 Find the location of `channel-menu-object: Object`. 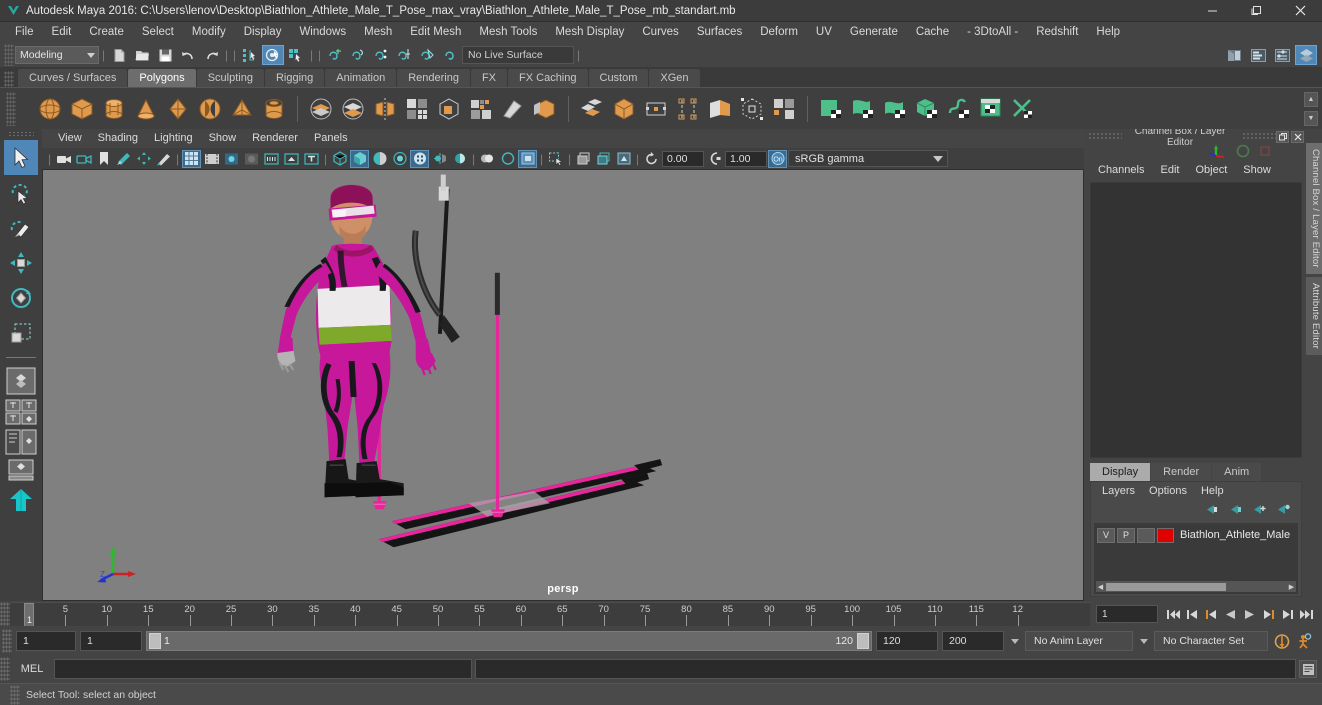

channel-menu-object: Object is located at coordinates (1211, 170).